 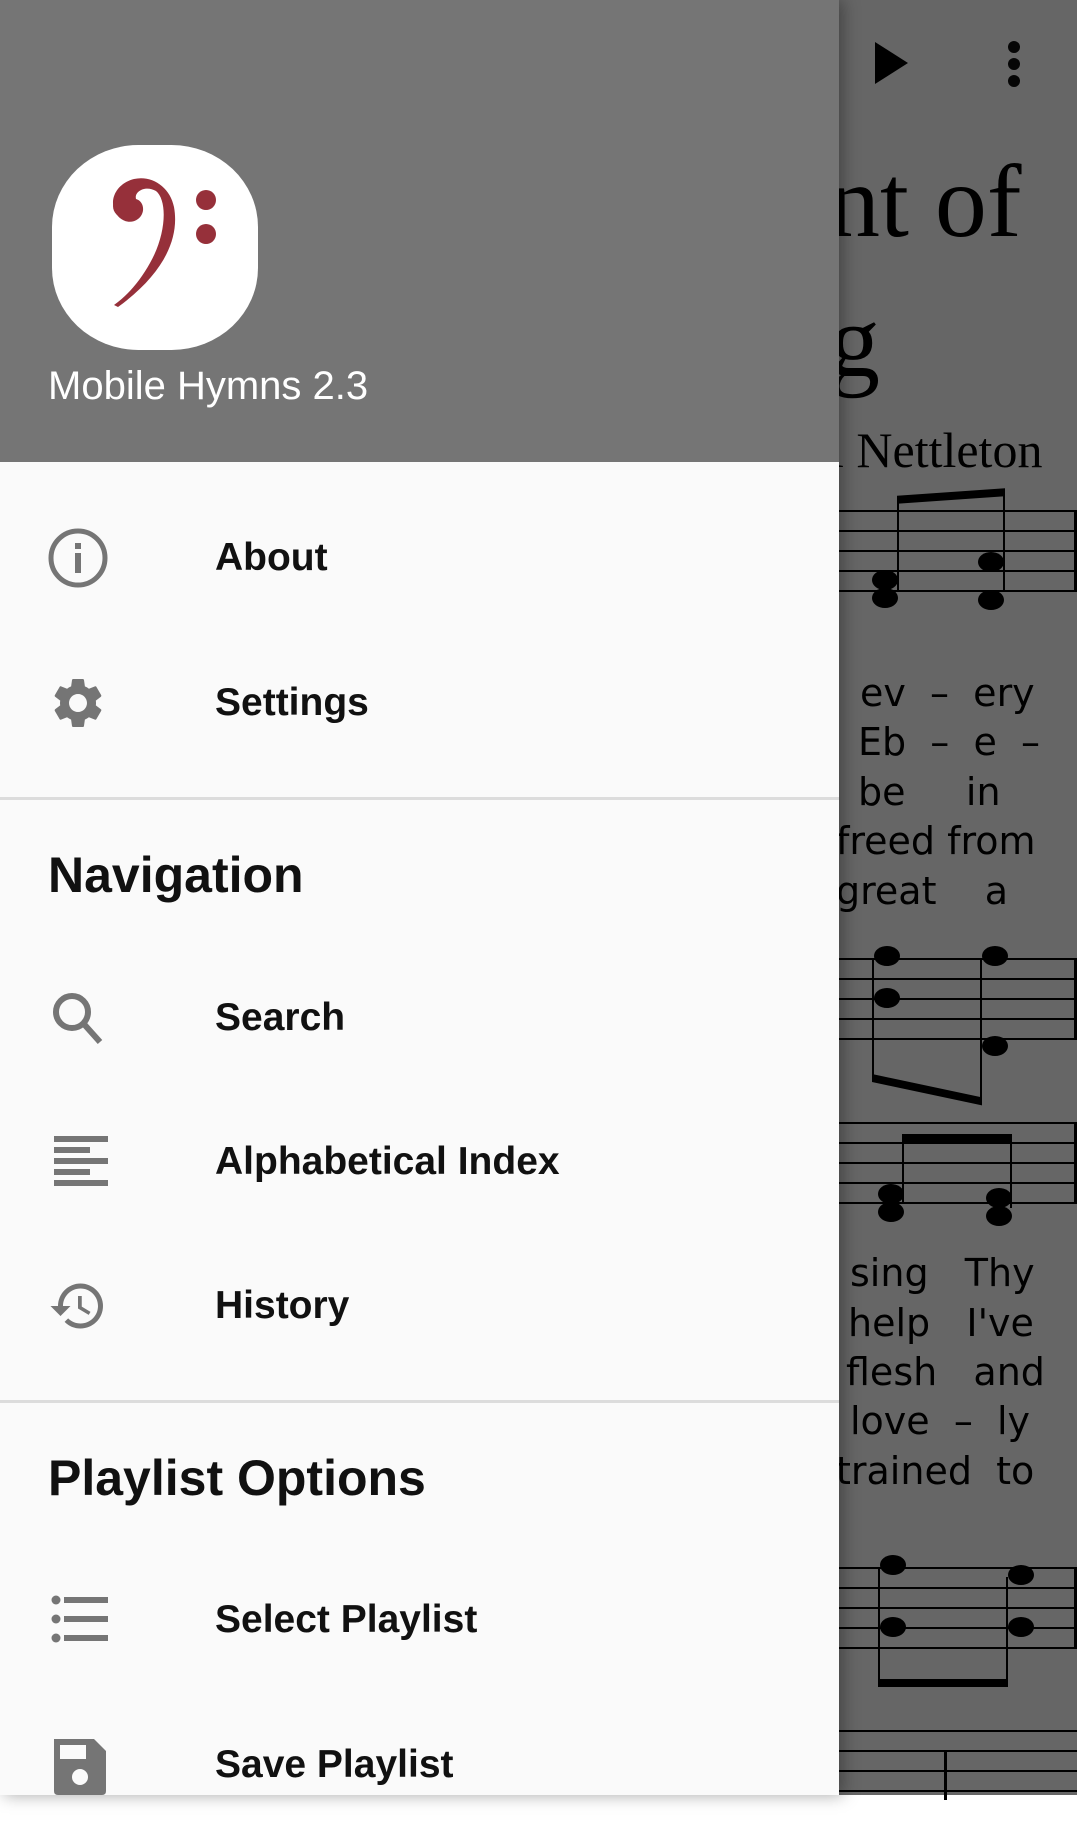 I want to click on menu-item-about: About, so click(x=419, y=558).